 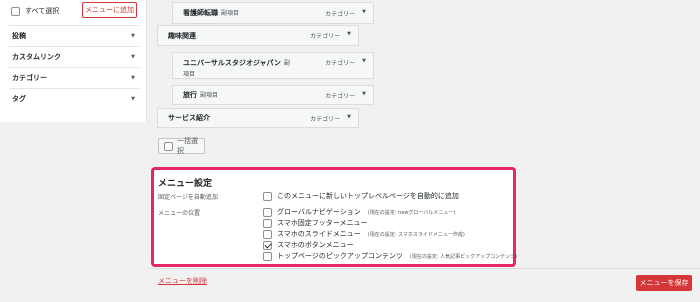 What do you see at coordinates (19, 99) in the screenshot?
I see `accordion-label: タグ` at bounding box center [19, 99].